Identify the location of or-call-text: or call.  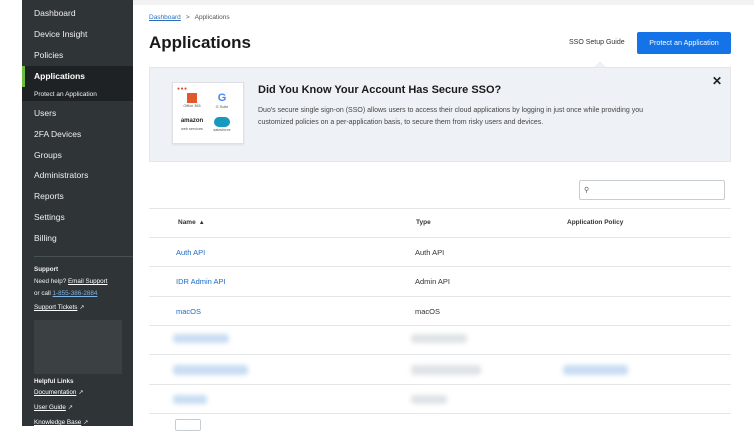
(42, 293).